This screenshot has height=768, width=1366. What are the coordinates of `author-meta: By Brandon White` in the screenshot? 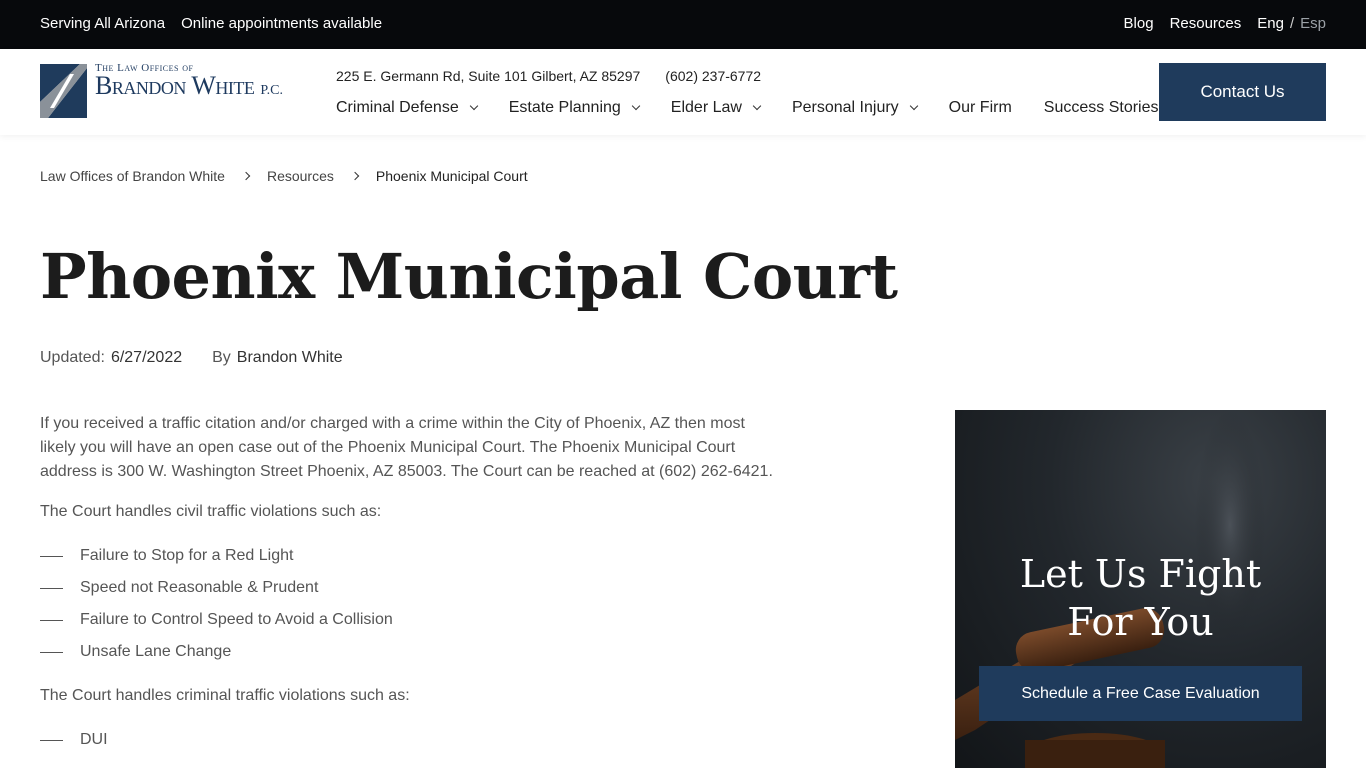 It's located at (277, 358).